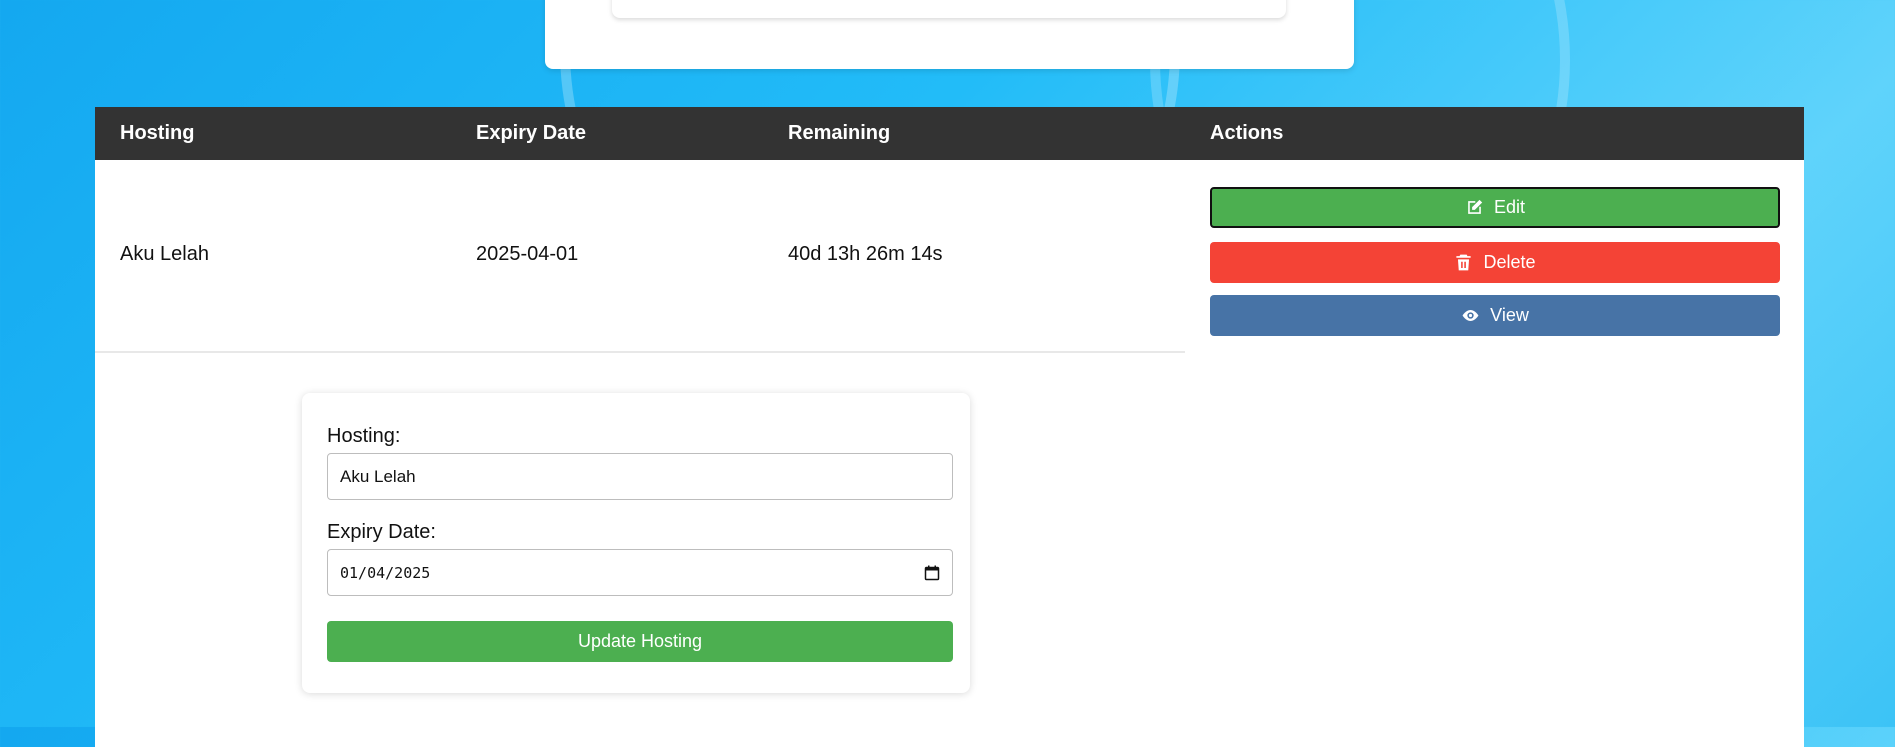 The image size is (1895, 747). What do you see at coordinates (932, 573) in the screenshot?
I see `calendar-icon` at bounding box center [932, 573].